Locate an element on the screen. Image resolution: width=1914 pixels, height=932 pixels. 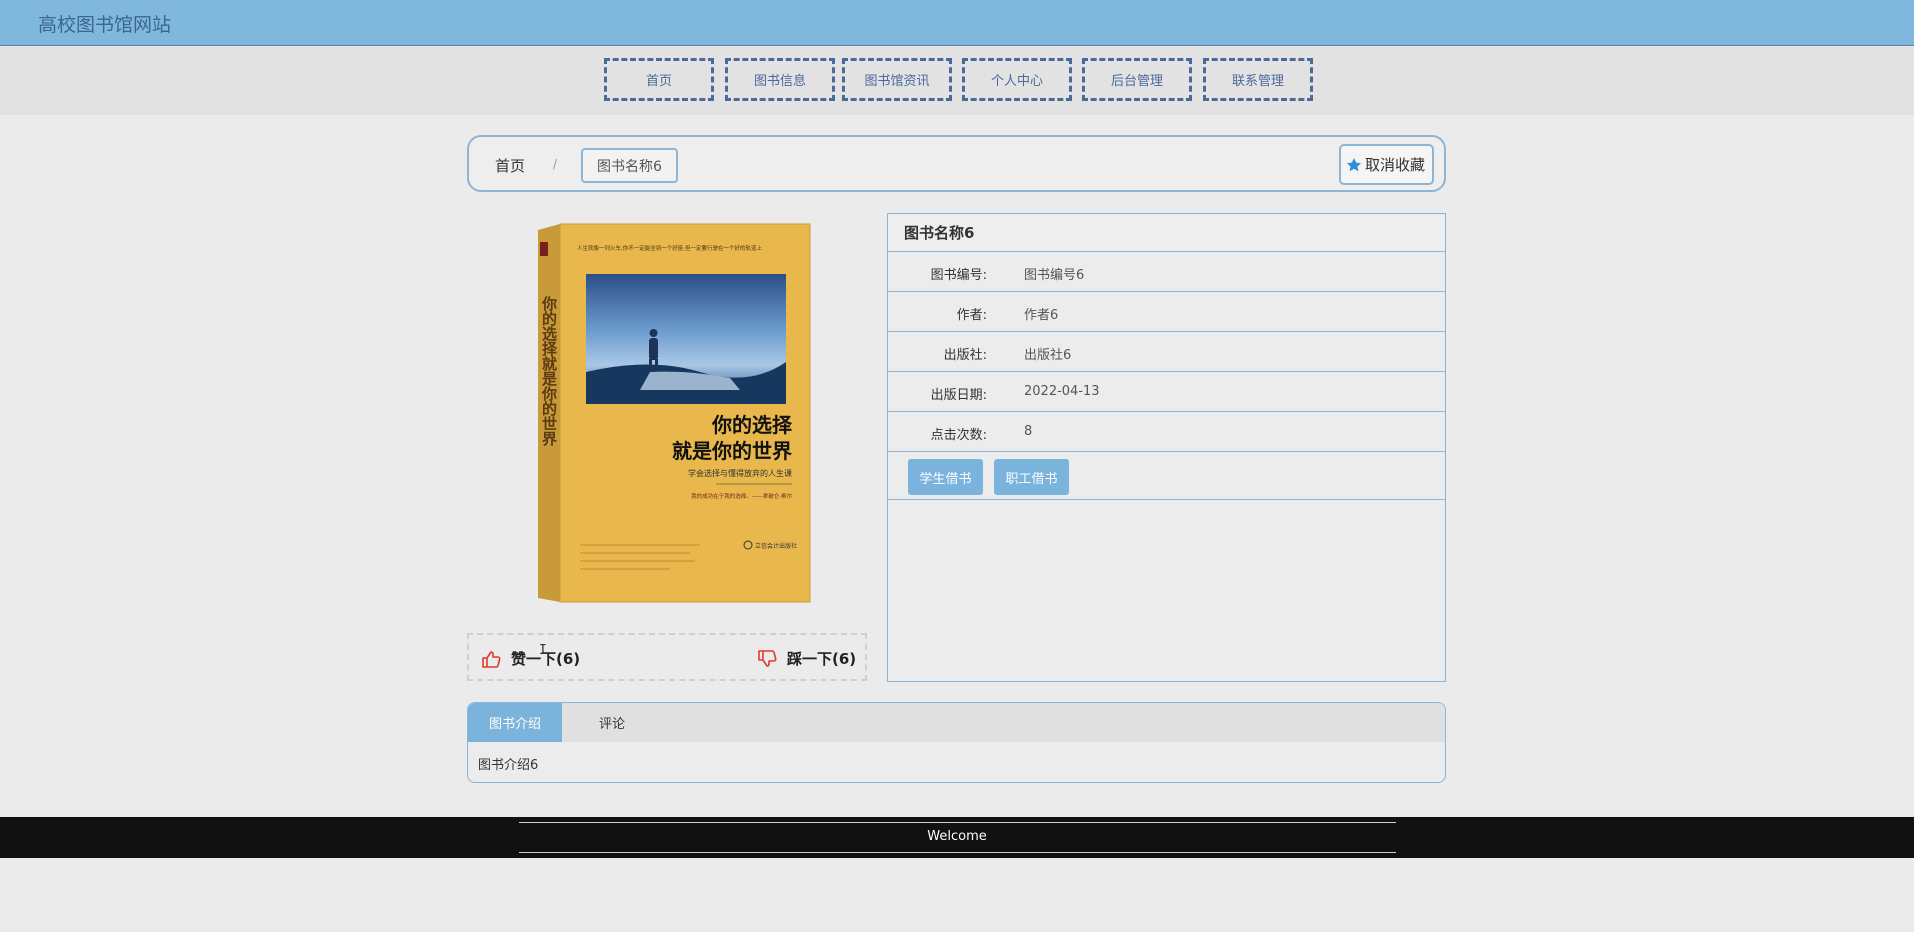
cover-title-line2: 就是你的世界 is located at coordinates (732, 451).